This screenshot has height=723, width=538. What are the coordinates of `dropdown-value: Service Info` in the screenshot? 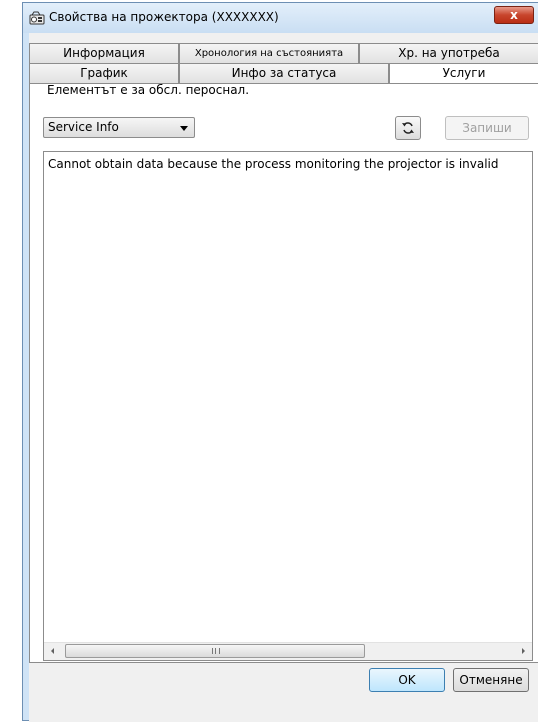 It's located at (83, 127).